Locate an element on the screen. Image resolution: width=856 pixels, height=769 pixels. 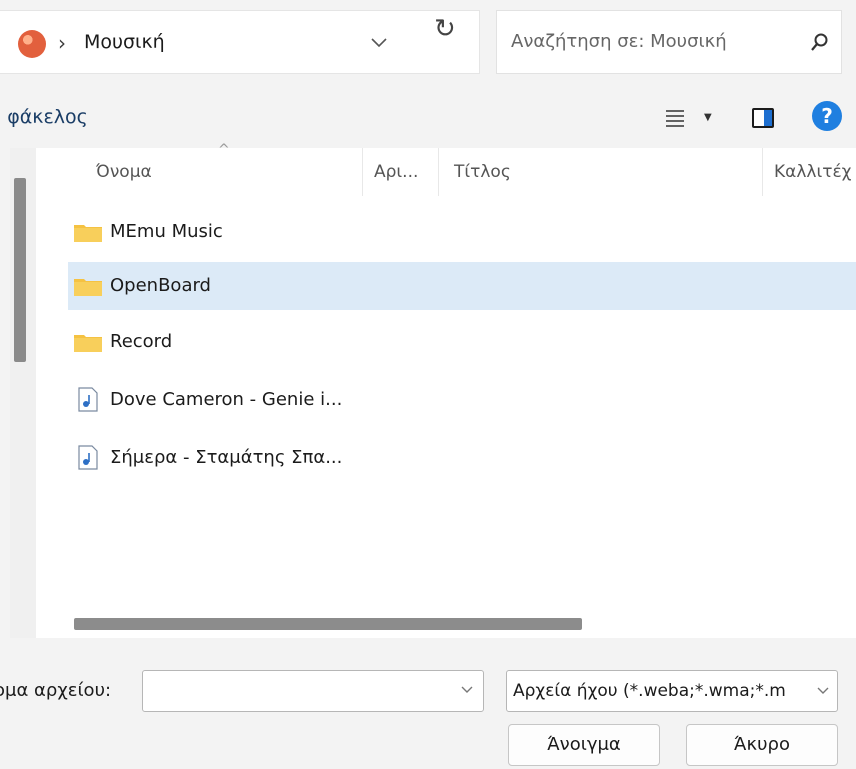
filename-input is located at coordinates (313, 691).